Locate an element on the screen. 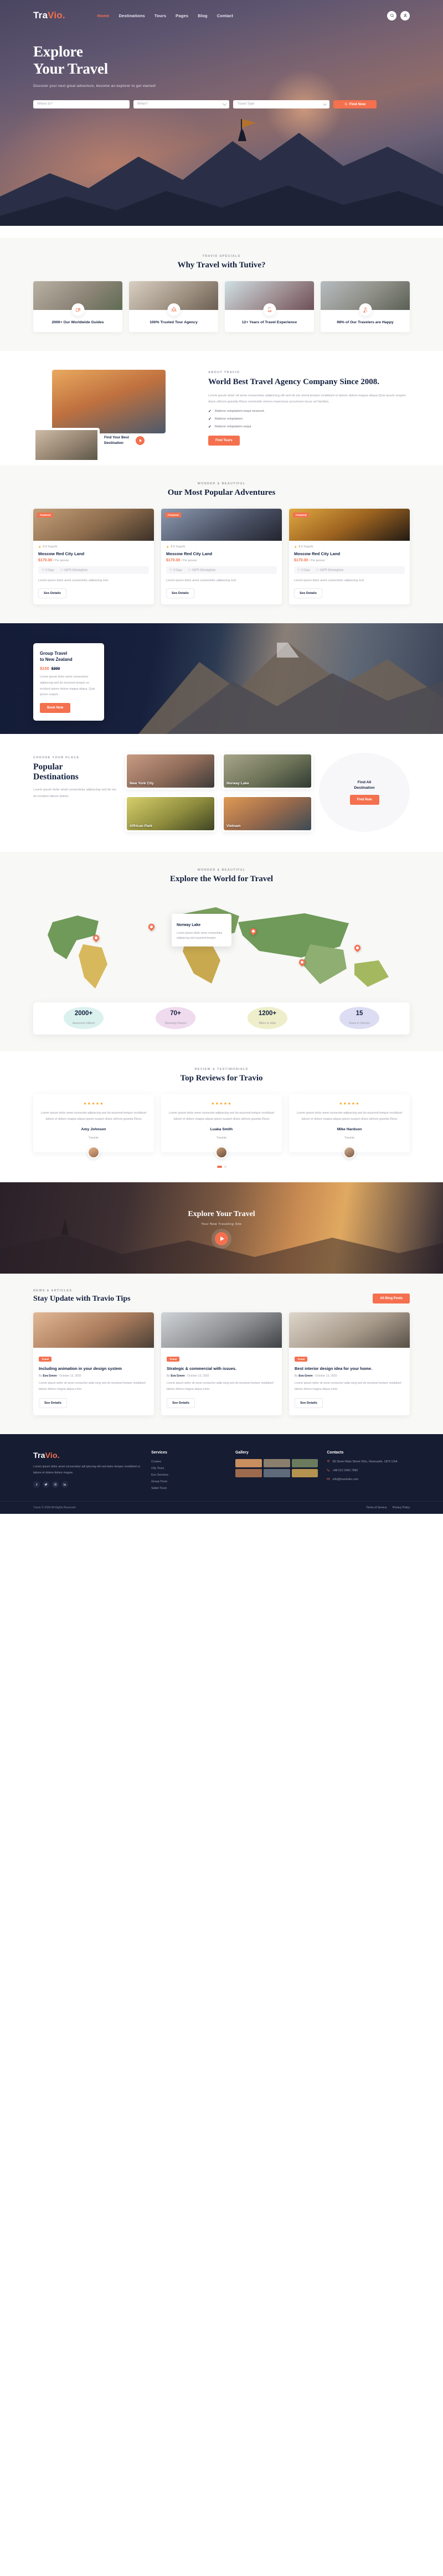 The image size is (443, 2576). feature-card: 12+ Years of Travel Experience is located at coordinates (269, 307).